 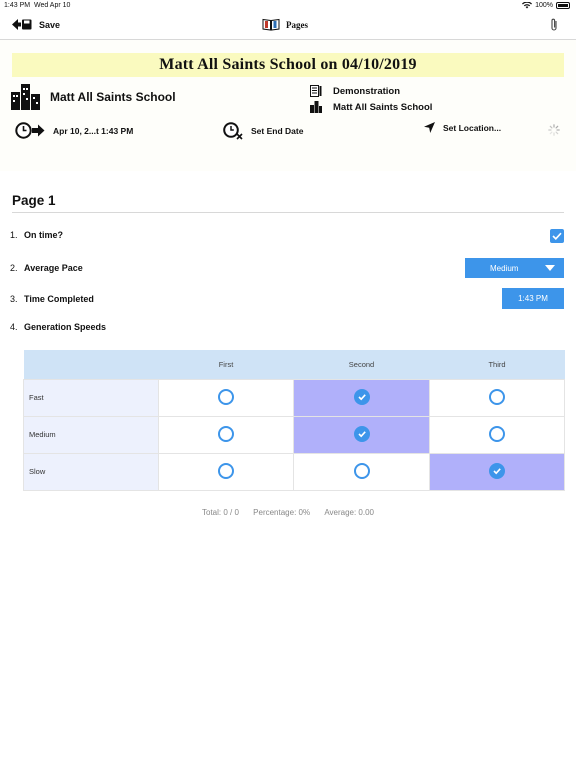 I want to click on location-row: Matt All Saints School, so click(x=371, y=107).